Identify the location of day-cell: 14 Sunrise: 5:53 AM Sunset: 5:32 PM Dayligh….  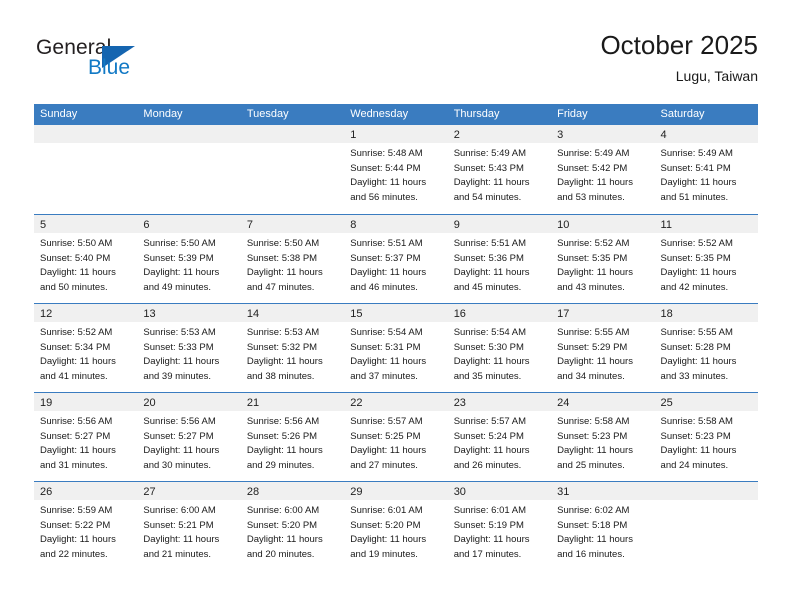
(292, 348).